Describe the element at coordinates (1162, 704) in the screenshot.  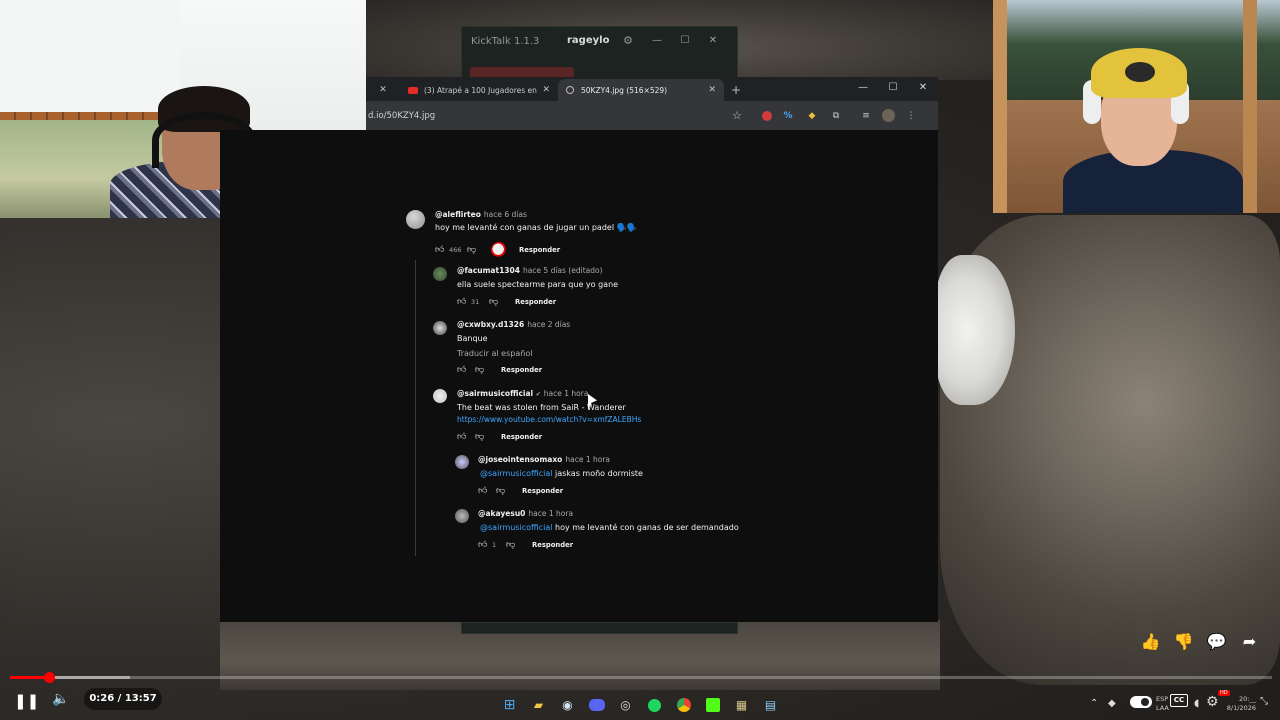
I see `language-indicator: ESP LAA` at that location.